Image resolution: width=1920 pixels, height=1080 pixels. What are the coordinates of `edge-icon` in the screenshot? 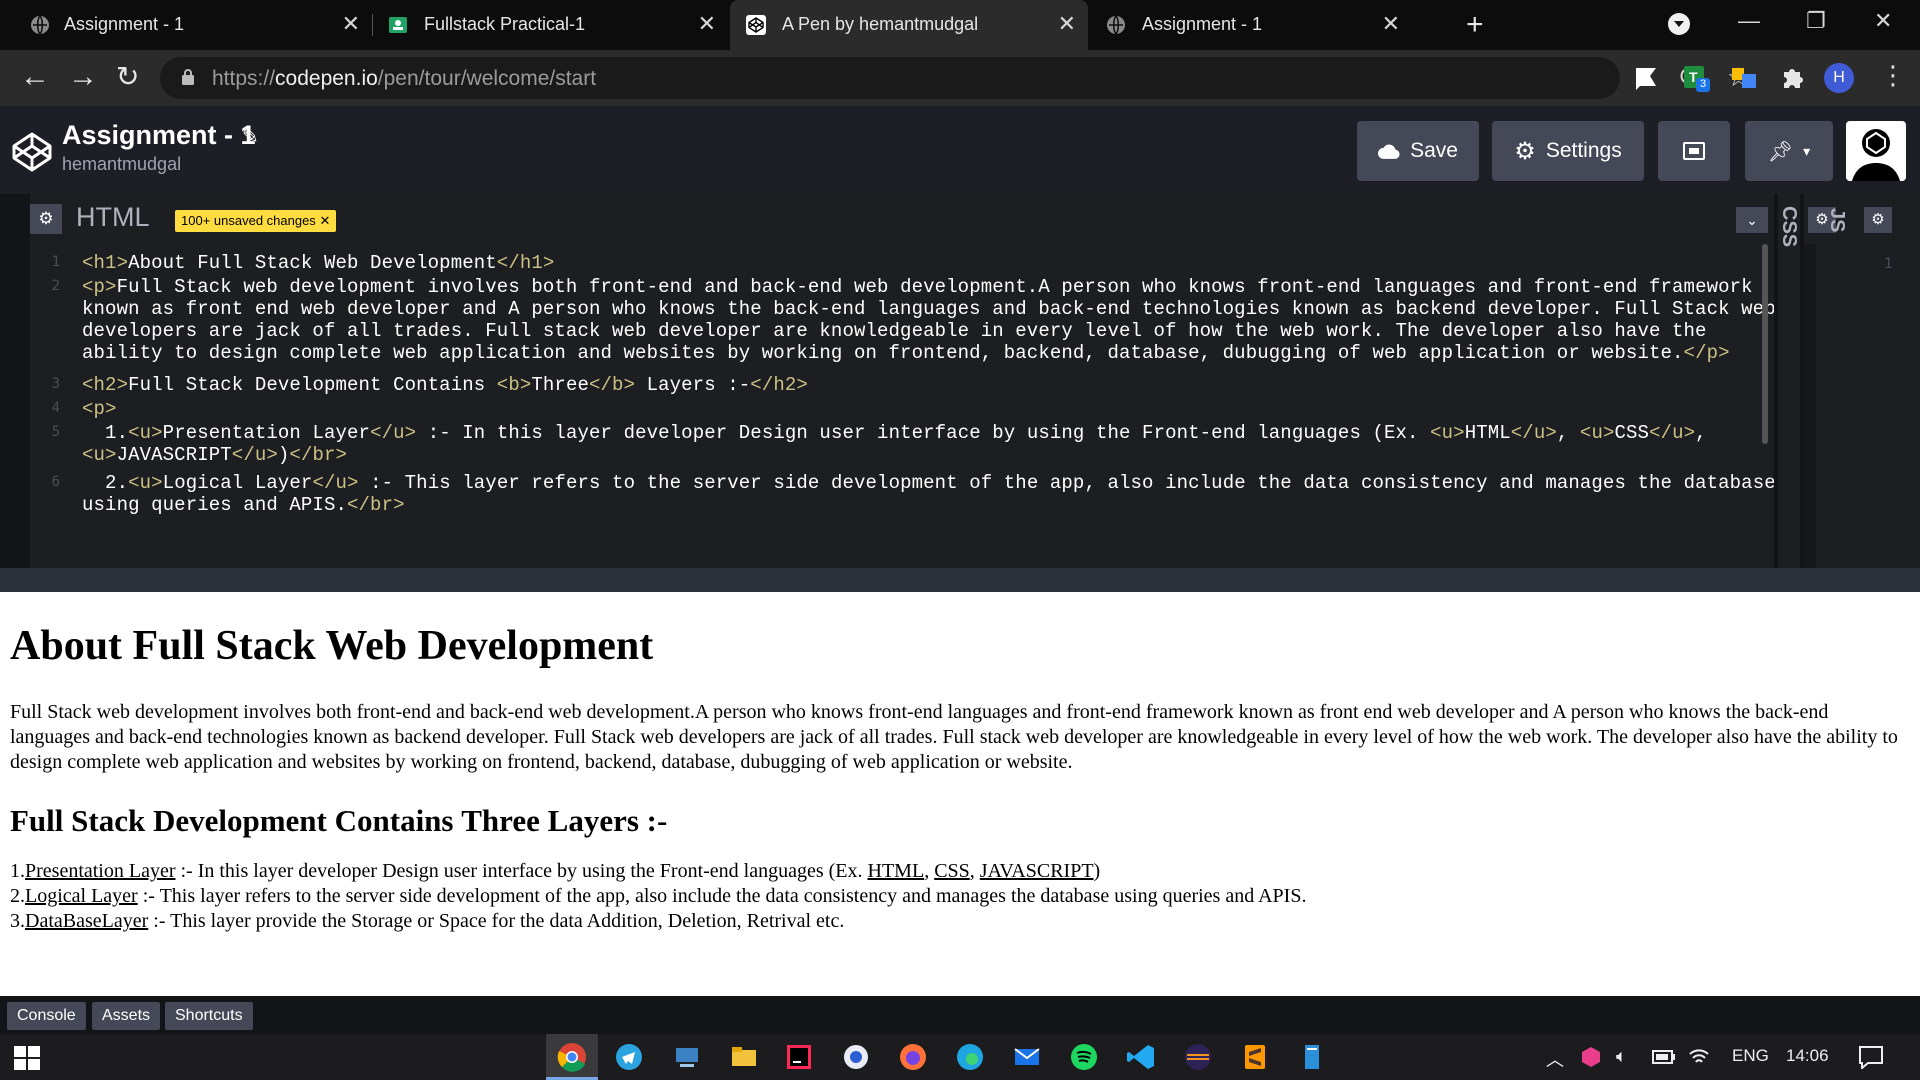 It's located at (970, 1057).